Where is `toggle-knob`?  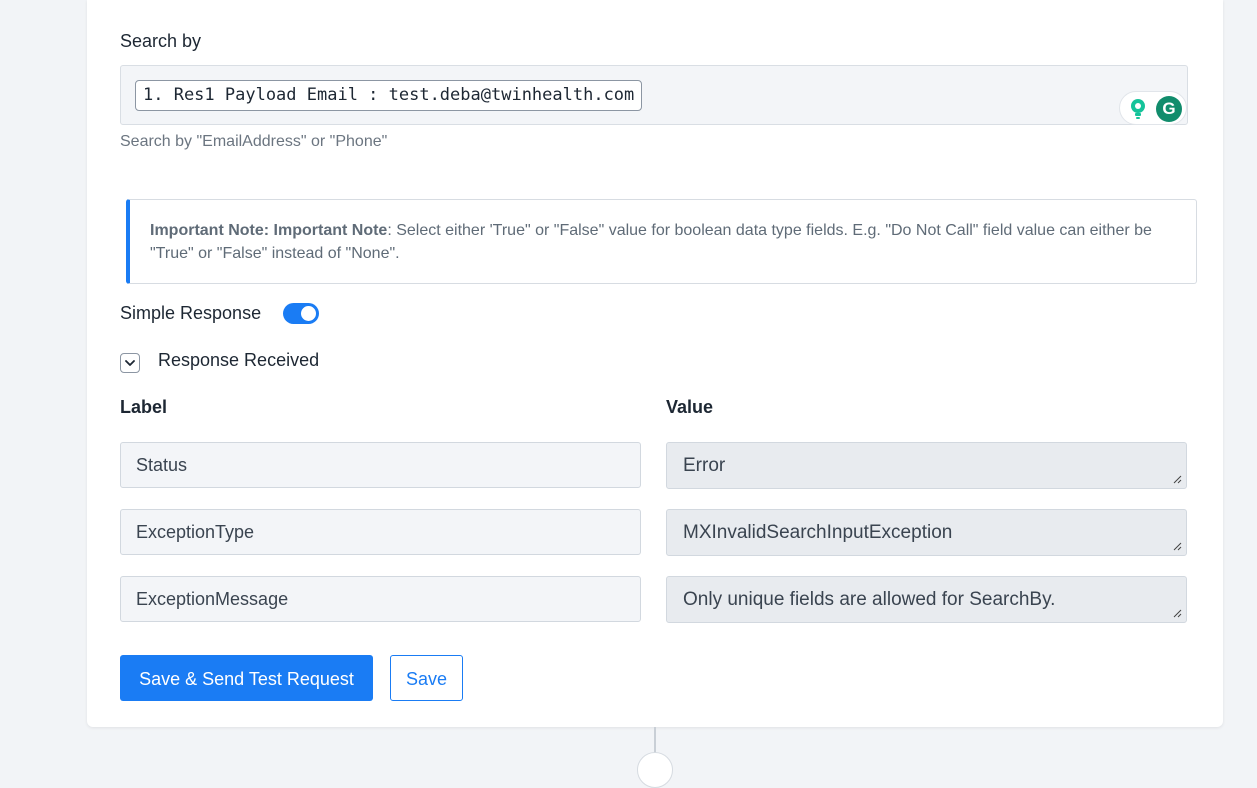
toggle-knob is located at coordinates (308, 313).